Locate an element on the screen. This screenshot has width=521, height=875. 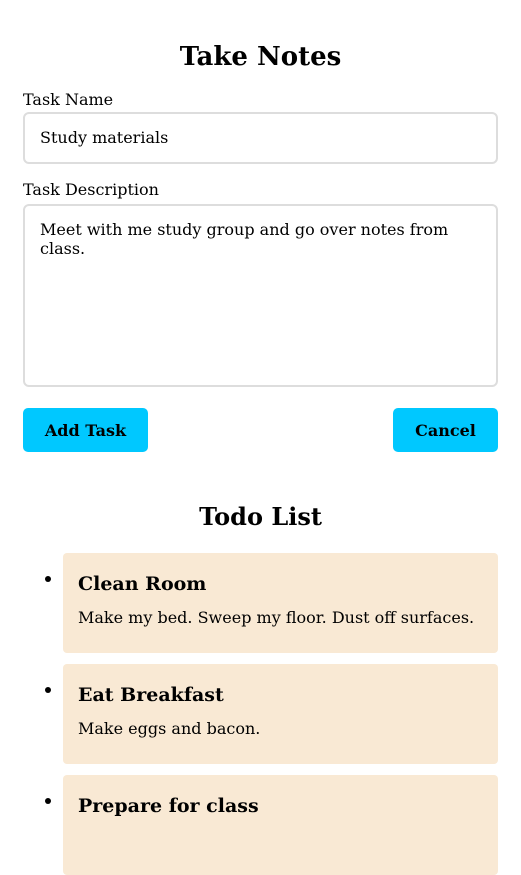
add-task-button: Add Task is located at coordinates (85, 430).